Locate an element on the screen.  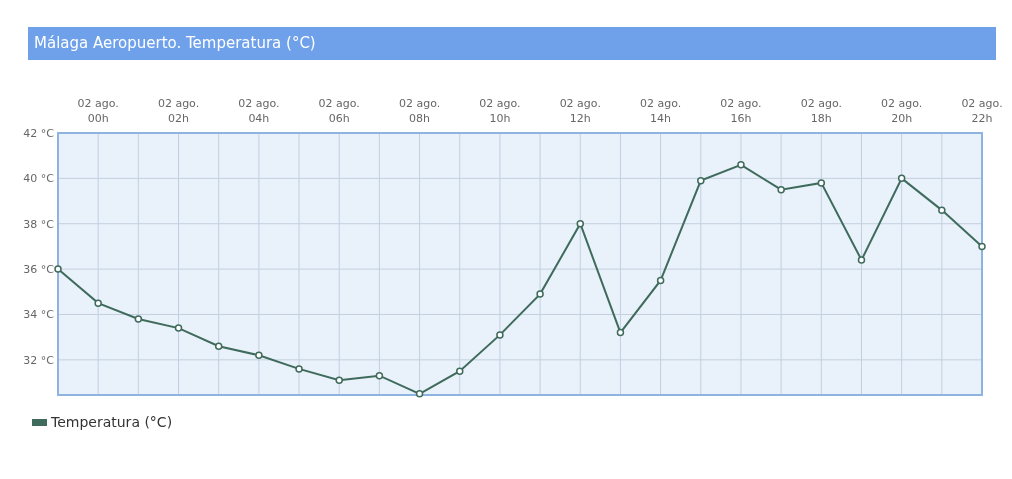
x-tick-label: 02 ago. 00h is located at coordinates (98, 111).